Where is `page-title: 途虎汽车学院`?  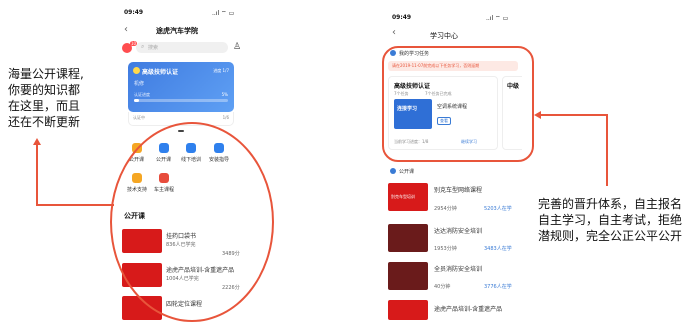 page-title: 途虎汽车学院 is located at coordinates (177, 31).